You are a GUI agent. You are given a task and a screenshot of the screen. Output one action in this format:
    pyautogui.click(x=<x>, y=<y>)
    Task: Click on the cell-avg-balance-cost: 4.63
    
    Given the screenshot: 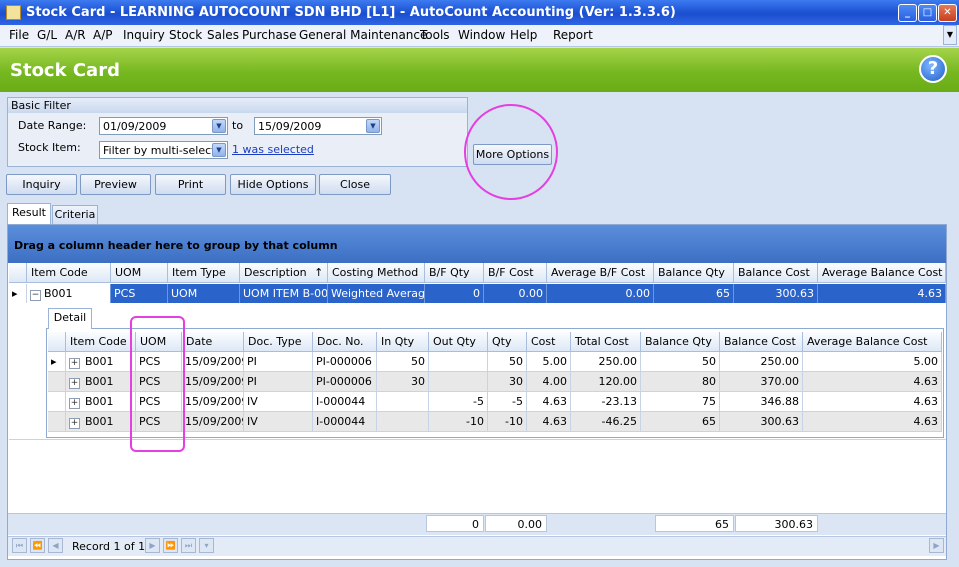 What is the action you would take?
    pyautogui.click(x=882, y=293)
    